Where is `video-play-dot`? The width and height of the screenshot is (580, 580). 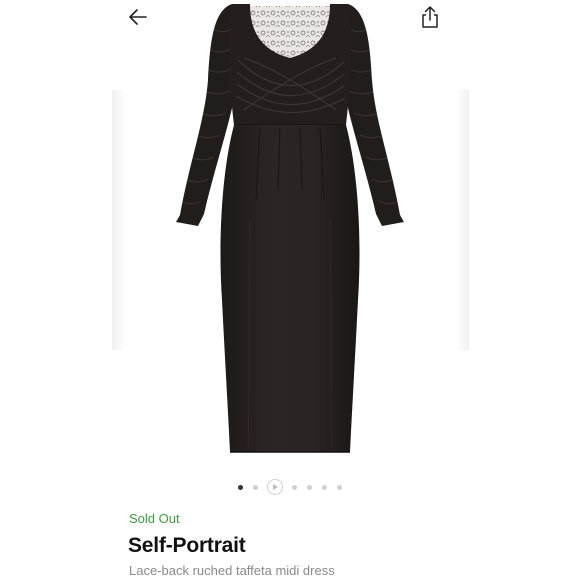 video-play-dot is located at coordinates (275, 487).